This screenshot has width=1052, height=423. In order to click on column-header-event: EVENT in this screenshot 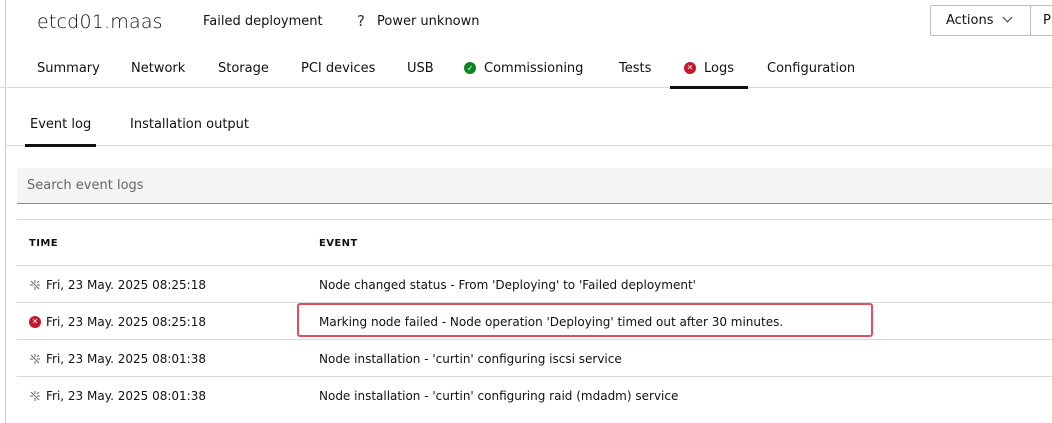, I will do `click(338, 243)`.